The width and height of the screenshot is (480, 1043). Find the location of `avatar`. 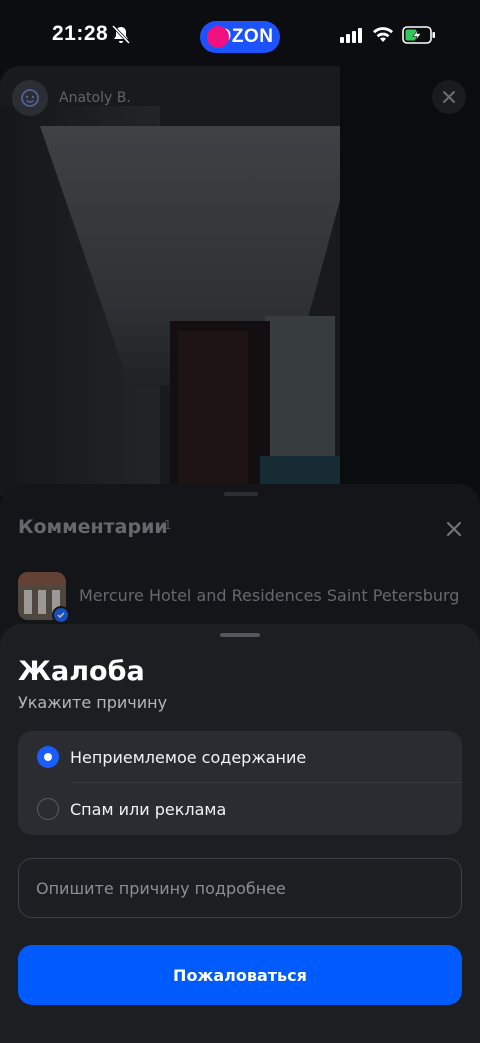

avatar is located at coordinates (30, 98).